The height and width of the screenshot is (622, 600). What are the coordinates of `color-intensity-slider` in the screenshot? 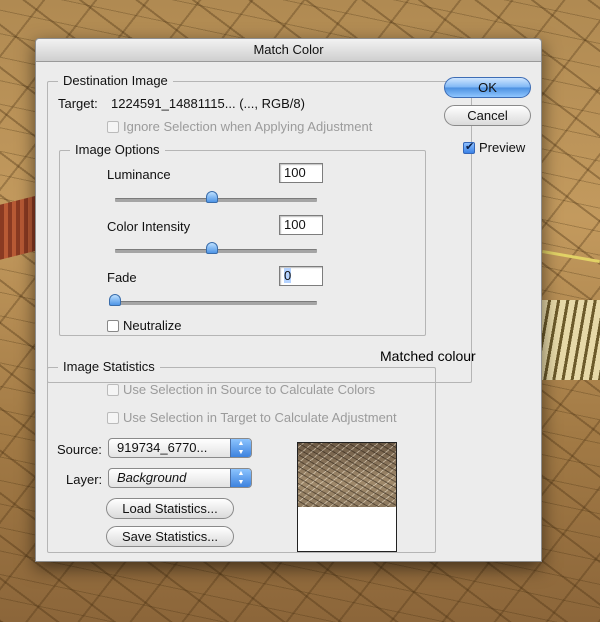 It's located at (216, 248).